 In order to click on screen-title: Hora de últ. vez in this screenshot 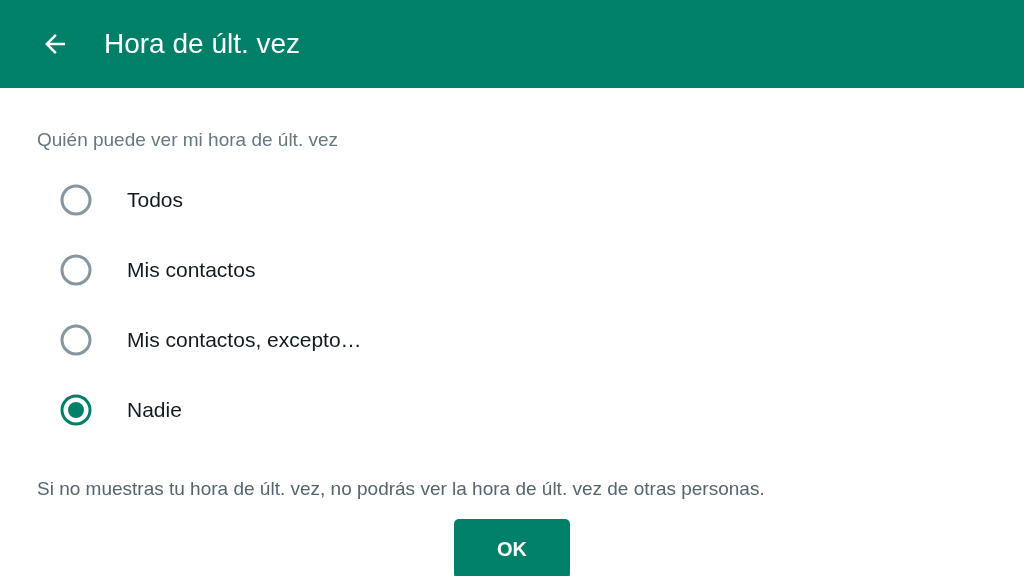, I will do `click(202, 44)`.